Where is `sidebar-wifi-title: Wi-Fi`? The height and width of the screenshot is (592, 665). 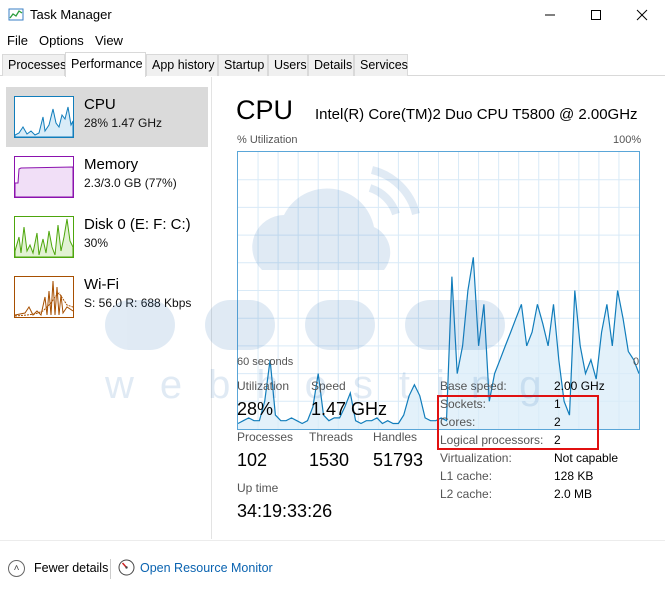 sidebar-wifi-title: Wi-Fi is located at coordinates (101, 284).